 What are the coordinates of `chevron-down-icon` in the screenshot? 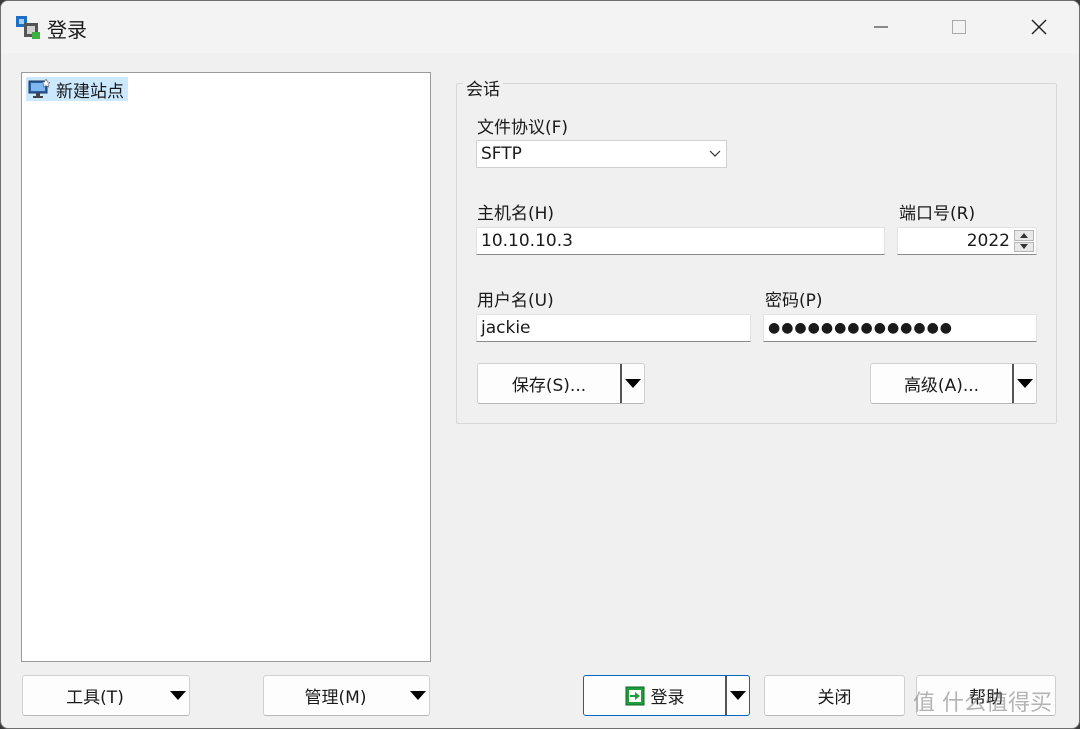 It's located at (715, 153).